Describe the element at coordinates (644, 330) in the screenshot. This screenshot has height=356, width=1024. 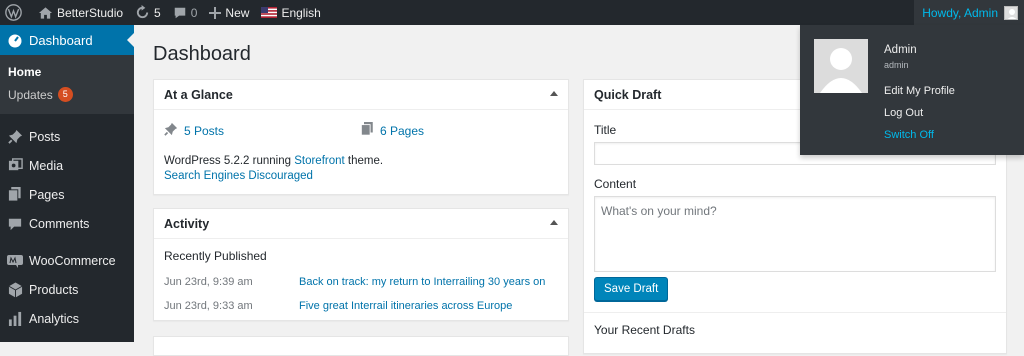
I see `recent-drafts-heading: Your Recent Drafts` at that location.